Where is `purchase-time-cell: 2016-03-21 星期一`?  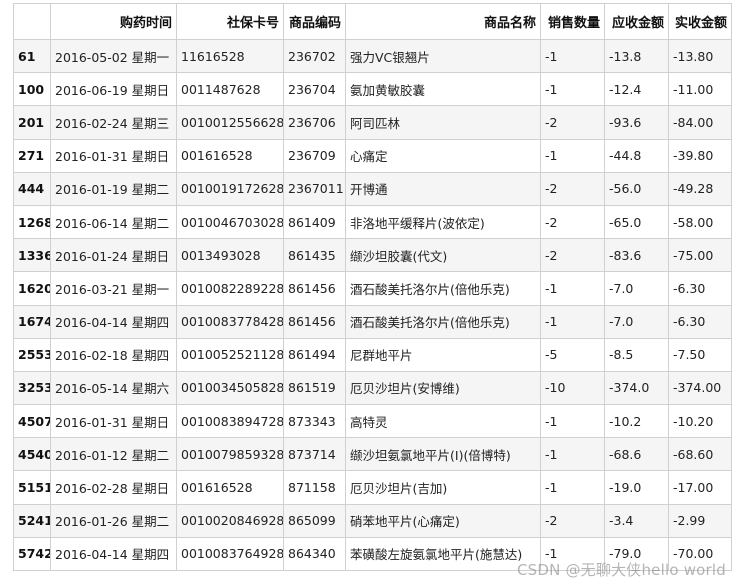 purchase-time-cell: 2016-03-21 星期一 is located at coordinates (113, 288).